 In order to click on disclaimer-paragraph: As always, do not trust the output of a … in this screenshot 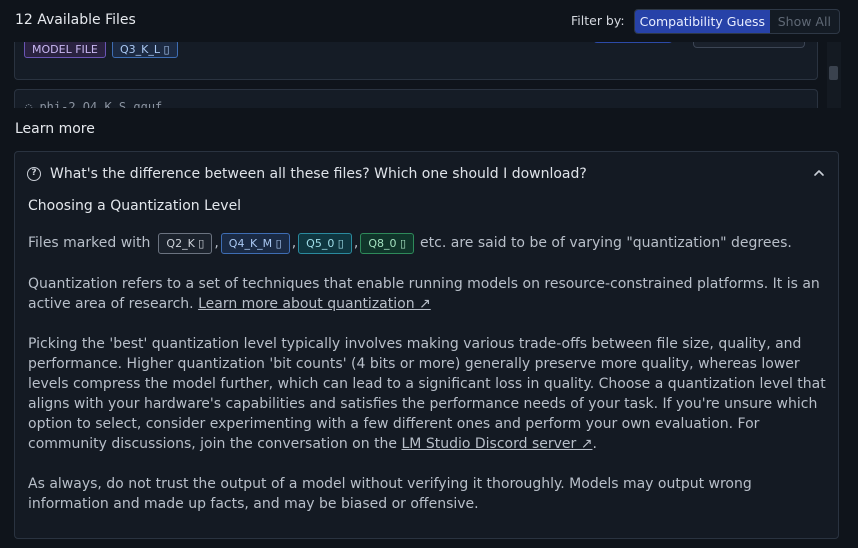, I will do `click(390, 494)`.